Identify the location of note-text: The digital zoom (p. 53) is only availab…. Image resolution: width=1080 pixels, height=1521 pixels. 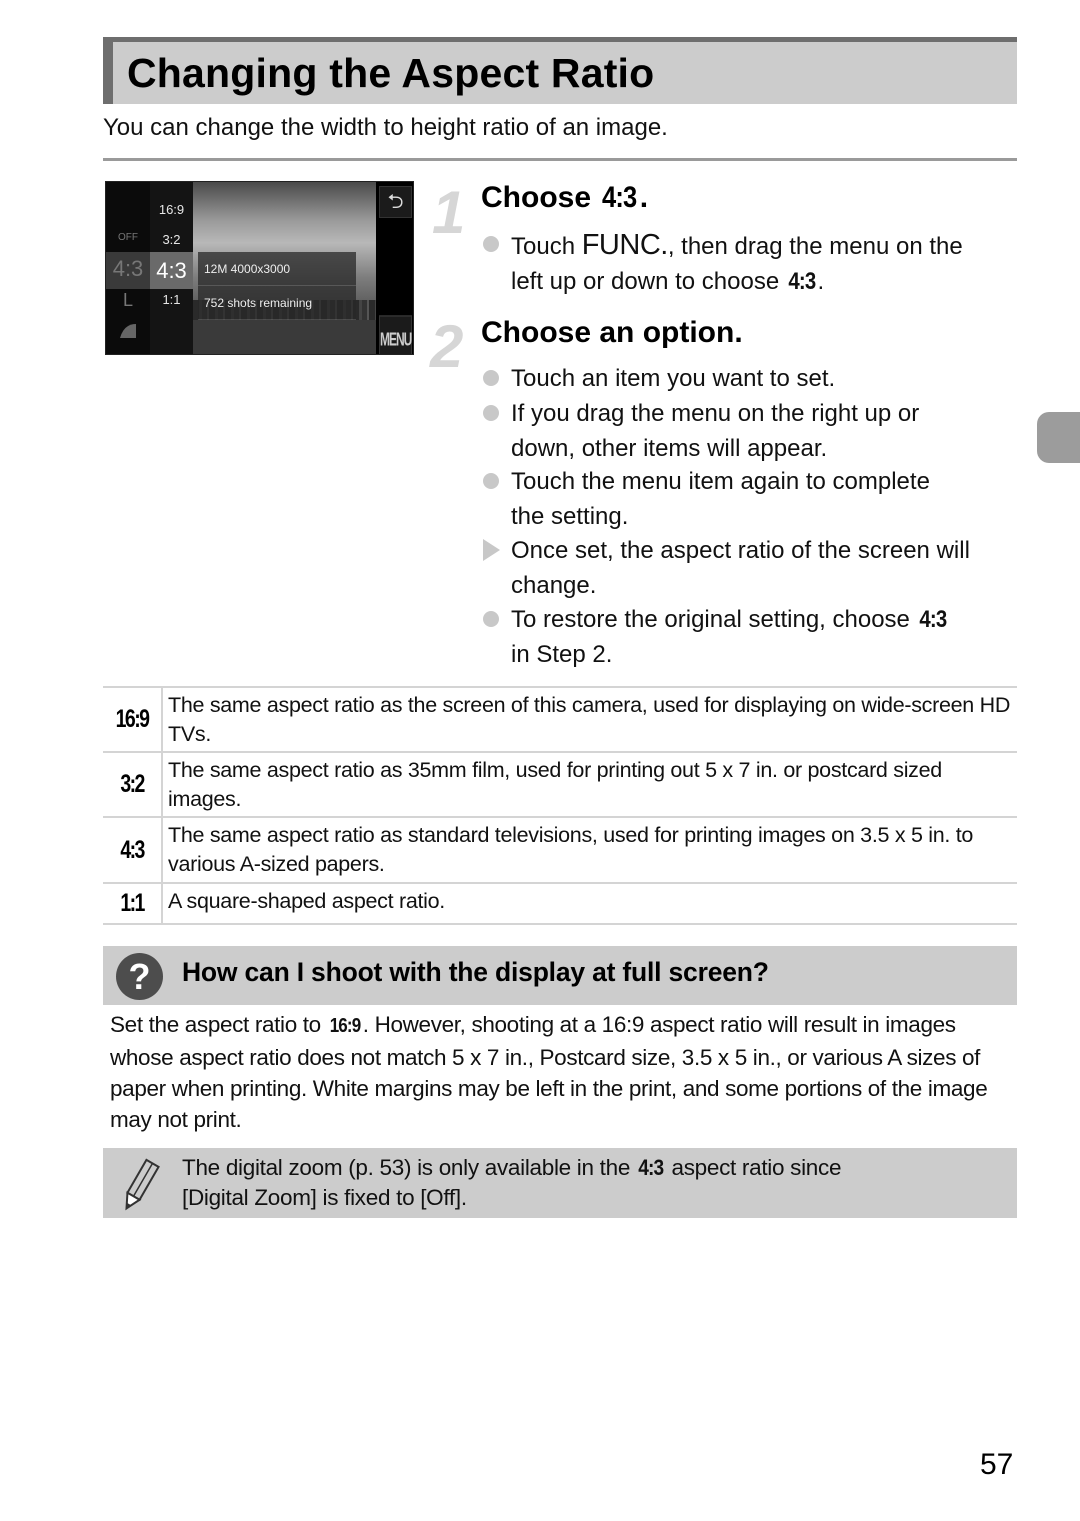
(511, 1183).